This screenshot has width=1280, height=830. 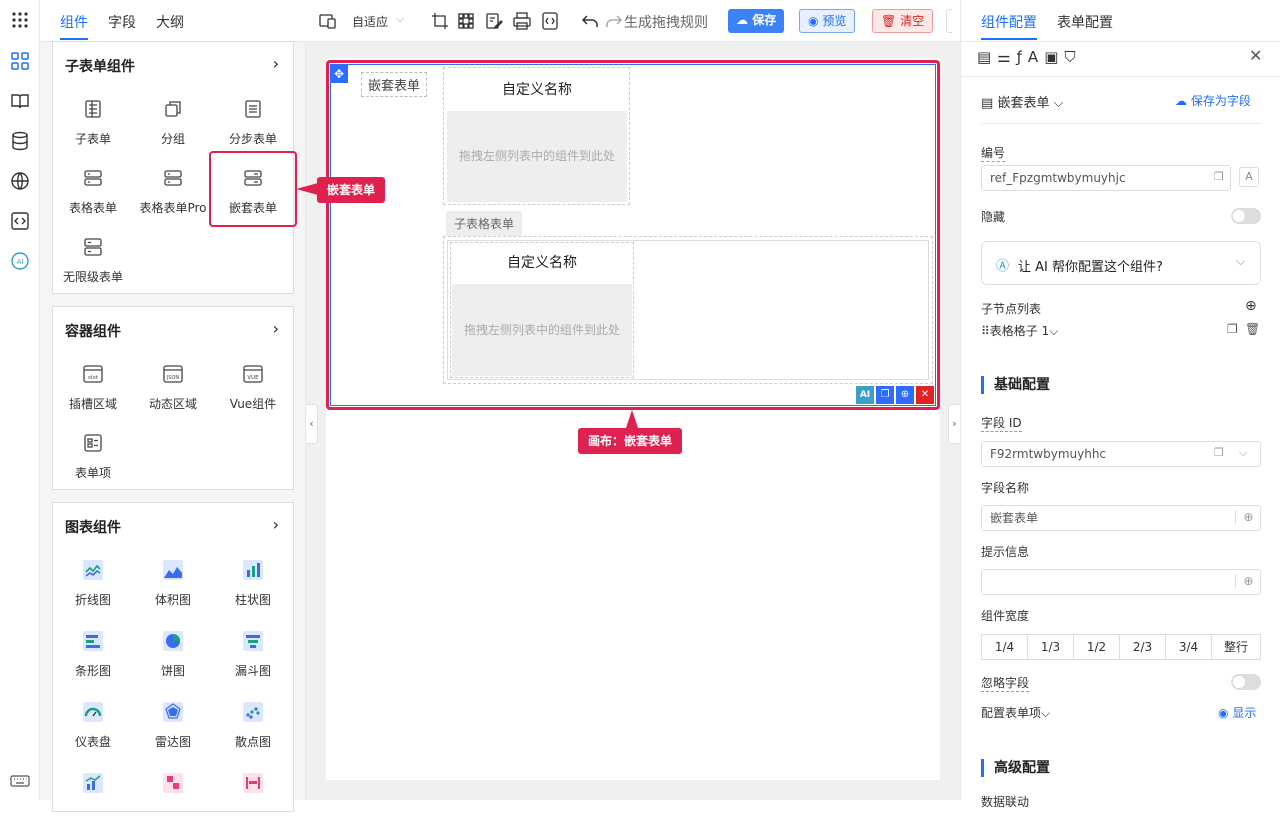 I want to click on undo-icon, so click(x=590, y=21).